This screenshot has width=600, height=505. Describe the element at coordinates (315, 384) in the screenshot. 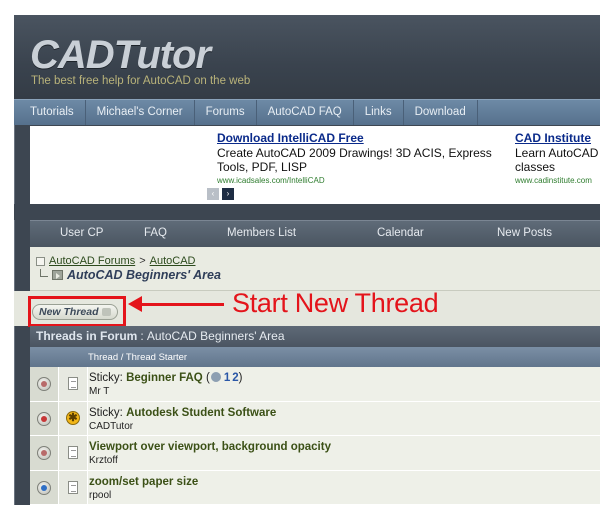

I see `table-row: Sticky: Beginner FAQ (1 2) Mr T` at that location.